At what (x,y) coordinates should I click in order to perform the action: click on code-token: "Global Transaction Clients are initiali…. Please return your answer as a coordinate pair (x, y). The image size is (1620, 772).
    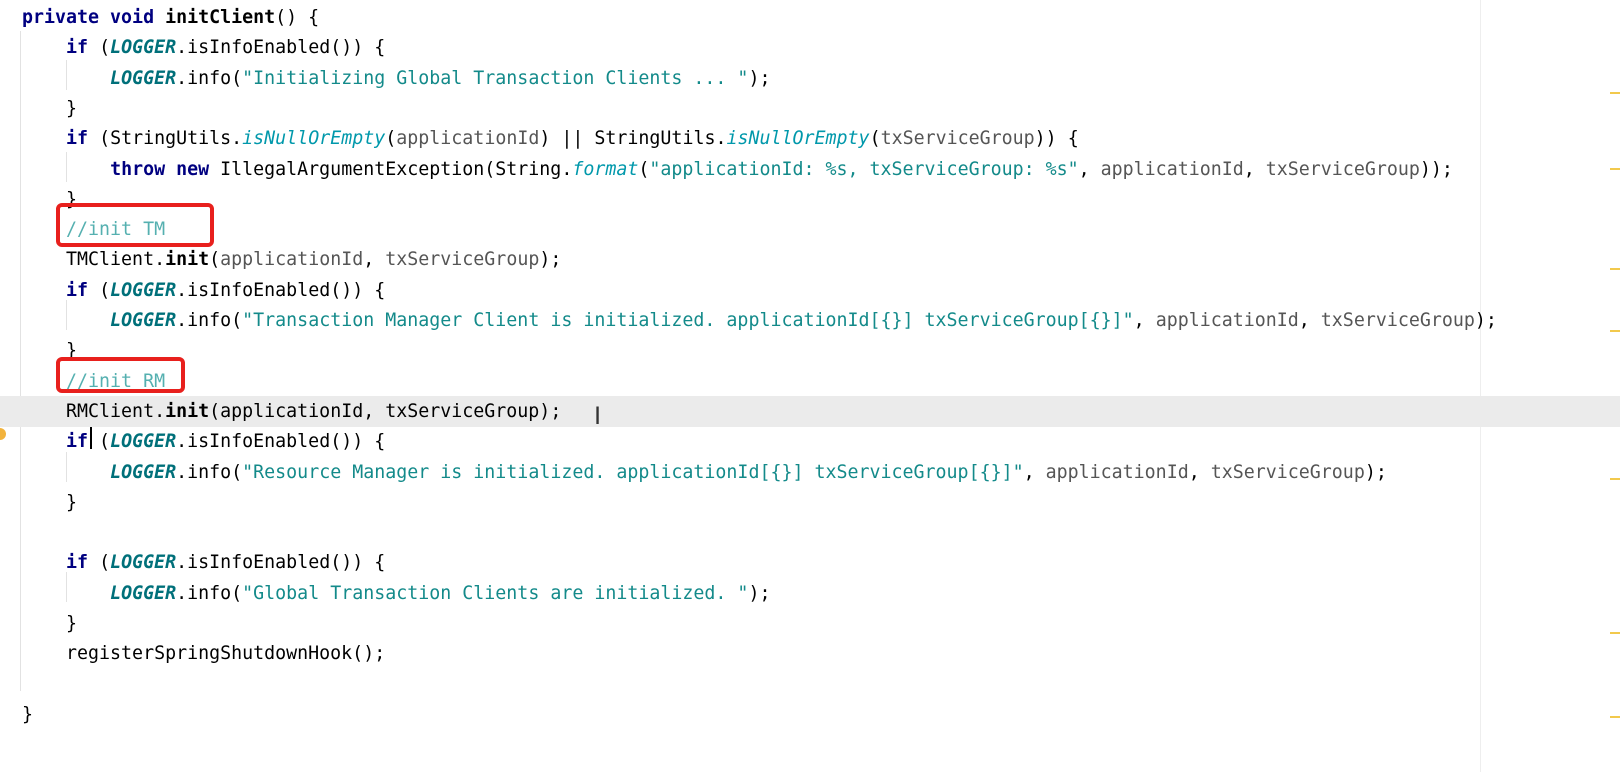
    Looking at the image, I should click on (495, 593).